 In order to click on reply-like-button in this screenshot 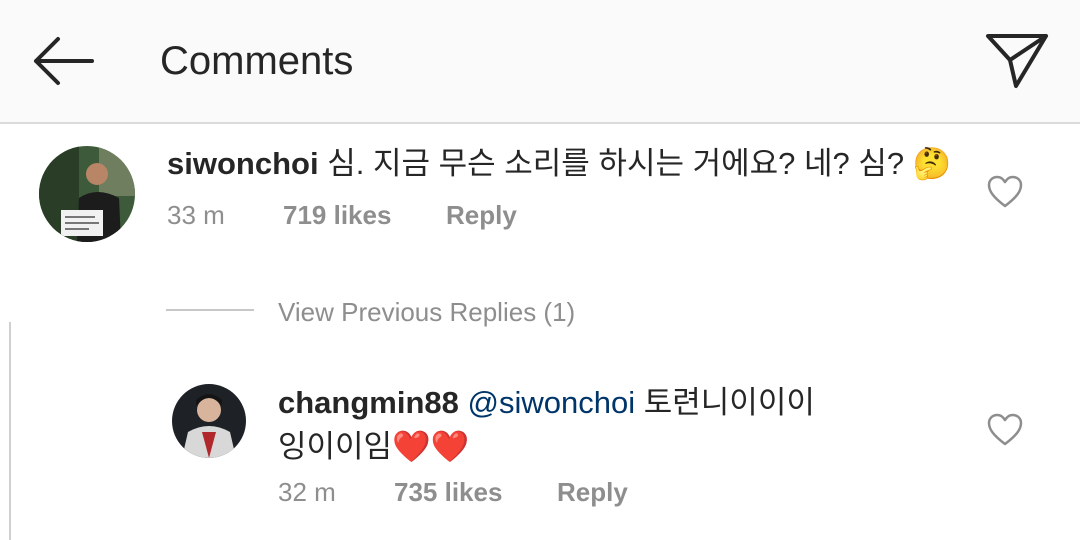, I will do `click(1005, 430)`.